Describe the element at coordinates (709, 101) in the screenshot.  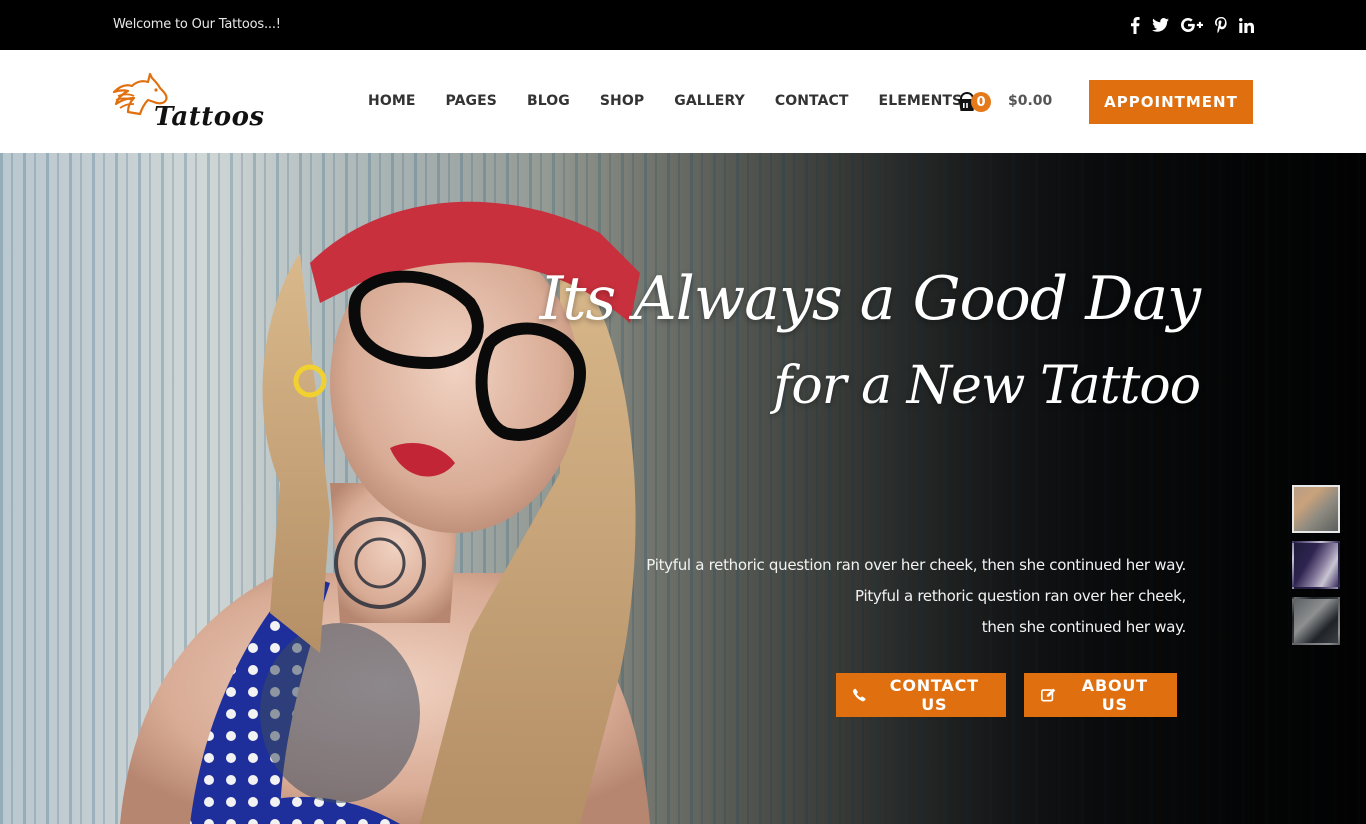
I see `nav-gallery: GALLERY` at that location.